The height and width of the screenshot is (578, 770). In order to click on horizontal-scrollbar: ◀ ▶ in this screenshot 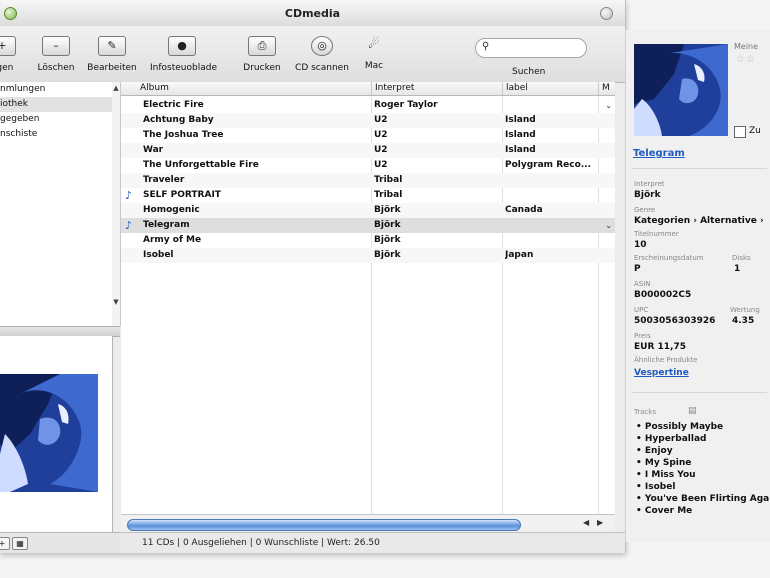, I will do `click(368, 523)`.